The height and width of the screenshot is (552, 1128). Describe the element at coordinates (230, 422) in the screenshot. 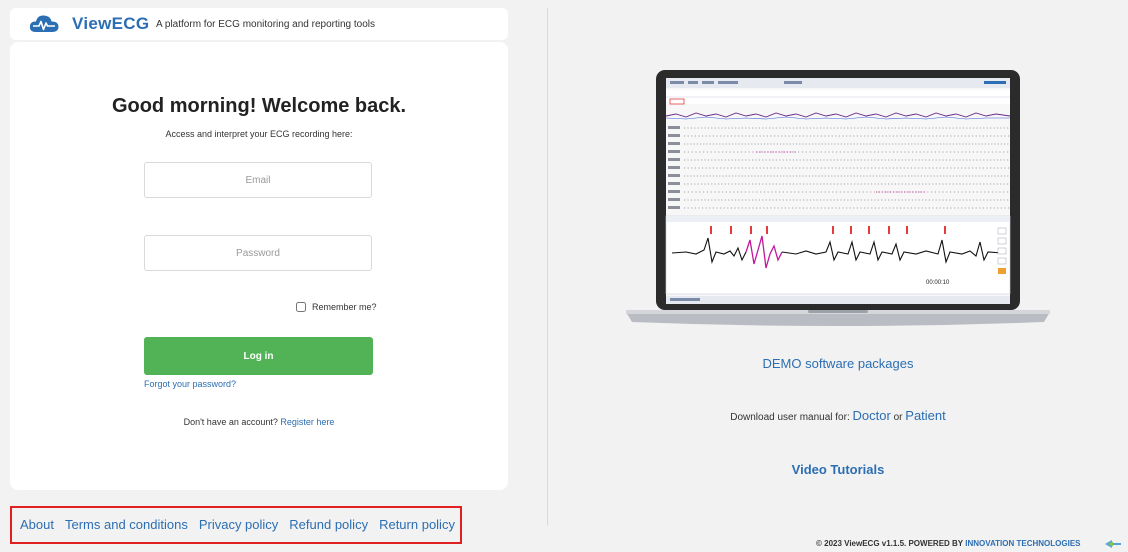

I see `no-account-text: Don't have an account?` at that location.